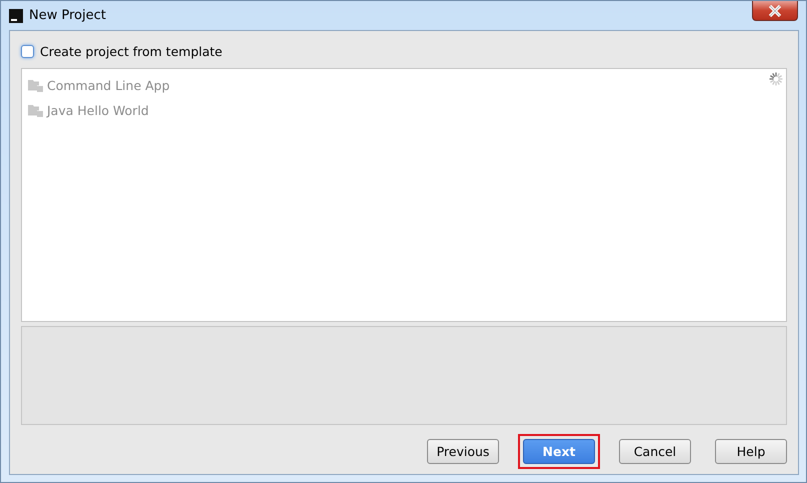  What do you see at coordinates (463, 451) in the screenshot?
I see `dialog-button: Previous` at bounding box center [463, 451].